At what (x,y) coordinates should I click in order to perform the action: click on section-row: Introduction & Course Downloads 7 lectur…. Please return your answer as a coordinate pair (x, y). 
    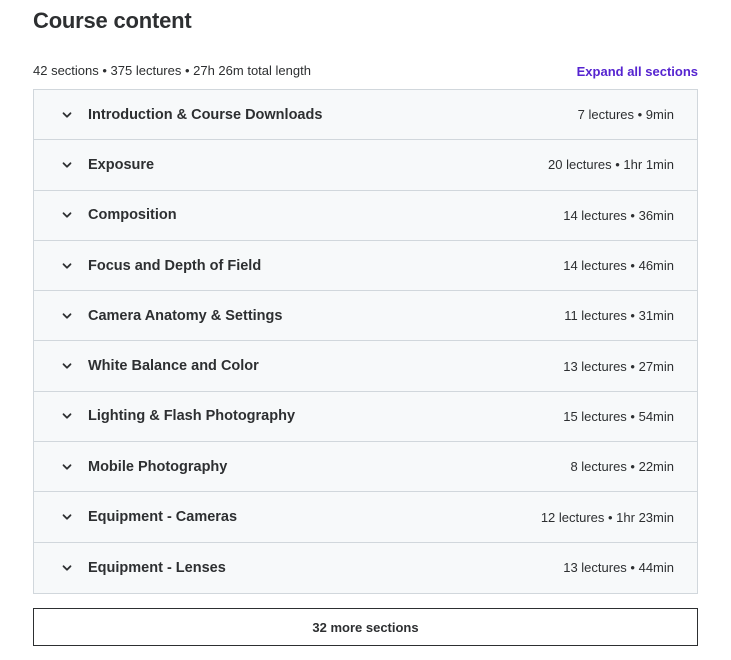
    Looking at the image, I should click on (365, 115).